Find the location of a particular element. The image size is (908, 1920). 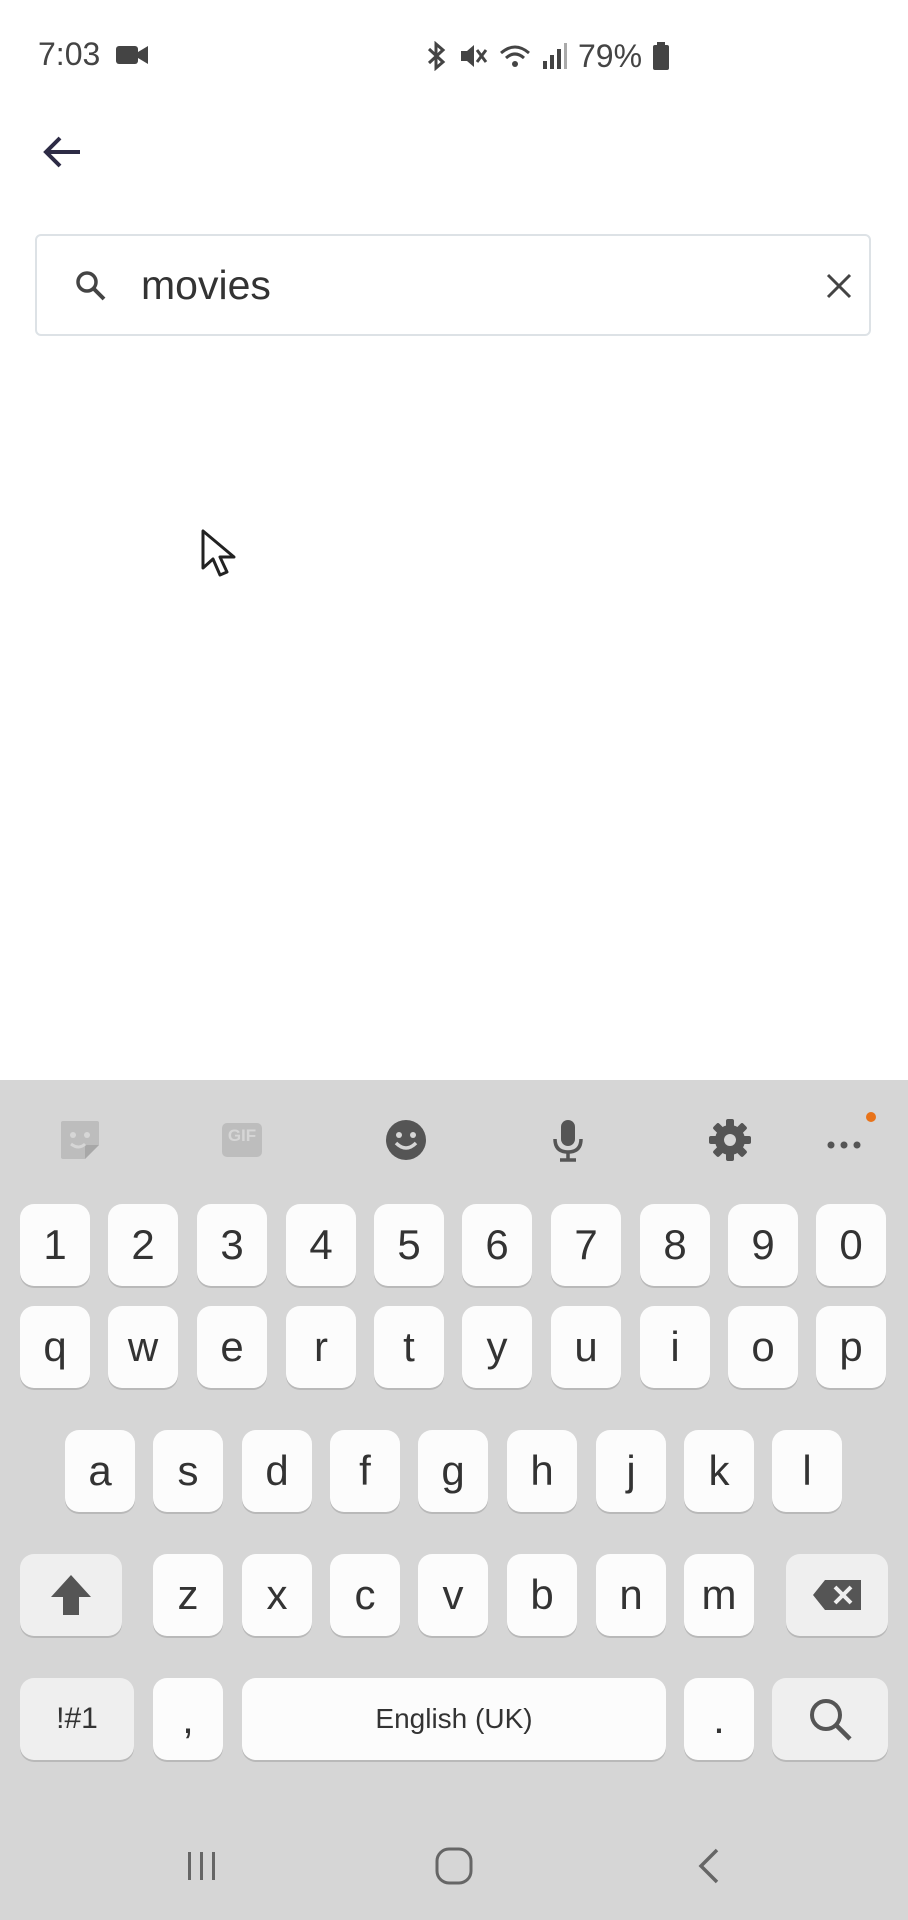

notification-dot is located at coordinates (871, 1117).